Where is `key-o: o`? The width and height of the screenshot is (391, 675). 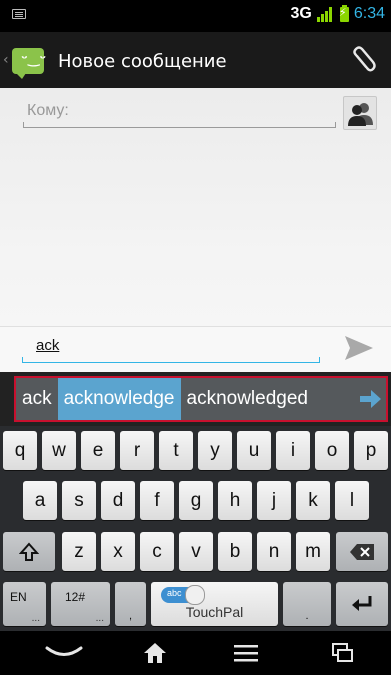 key-o: o is located at coordinates (332, 450).